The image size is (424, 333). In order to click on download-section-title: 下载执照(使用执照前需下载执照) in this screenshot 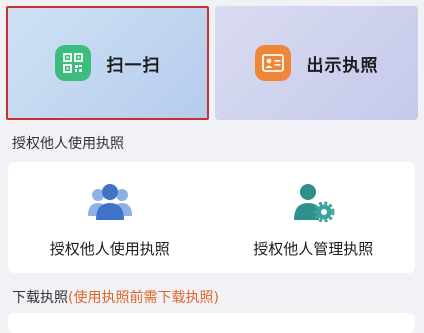, I will do `click(115, 297)`.